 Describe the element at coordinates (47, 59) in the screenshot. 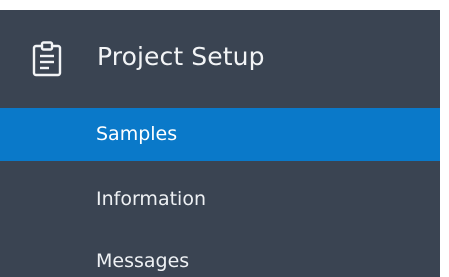

I see `clipboard-icon` at that location.